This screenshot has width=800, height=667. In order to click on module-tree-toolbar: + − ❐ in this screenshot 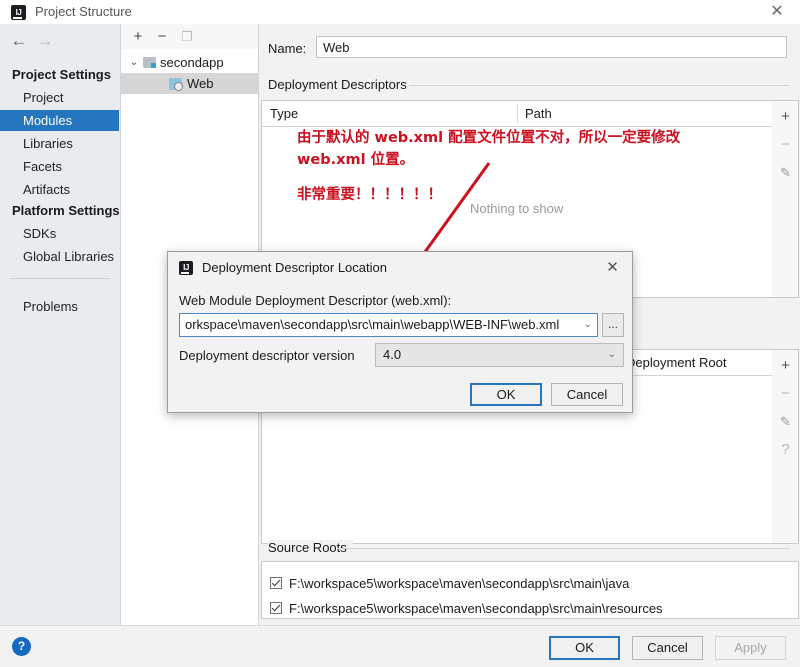, I will do `click(189, 36)`.